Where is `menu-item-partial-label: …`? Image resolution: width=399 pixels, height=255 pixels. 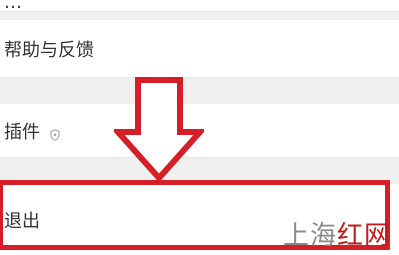 menu-item-partial-label: … is located at coordinates (13, 6).